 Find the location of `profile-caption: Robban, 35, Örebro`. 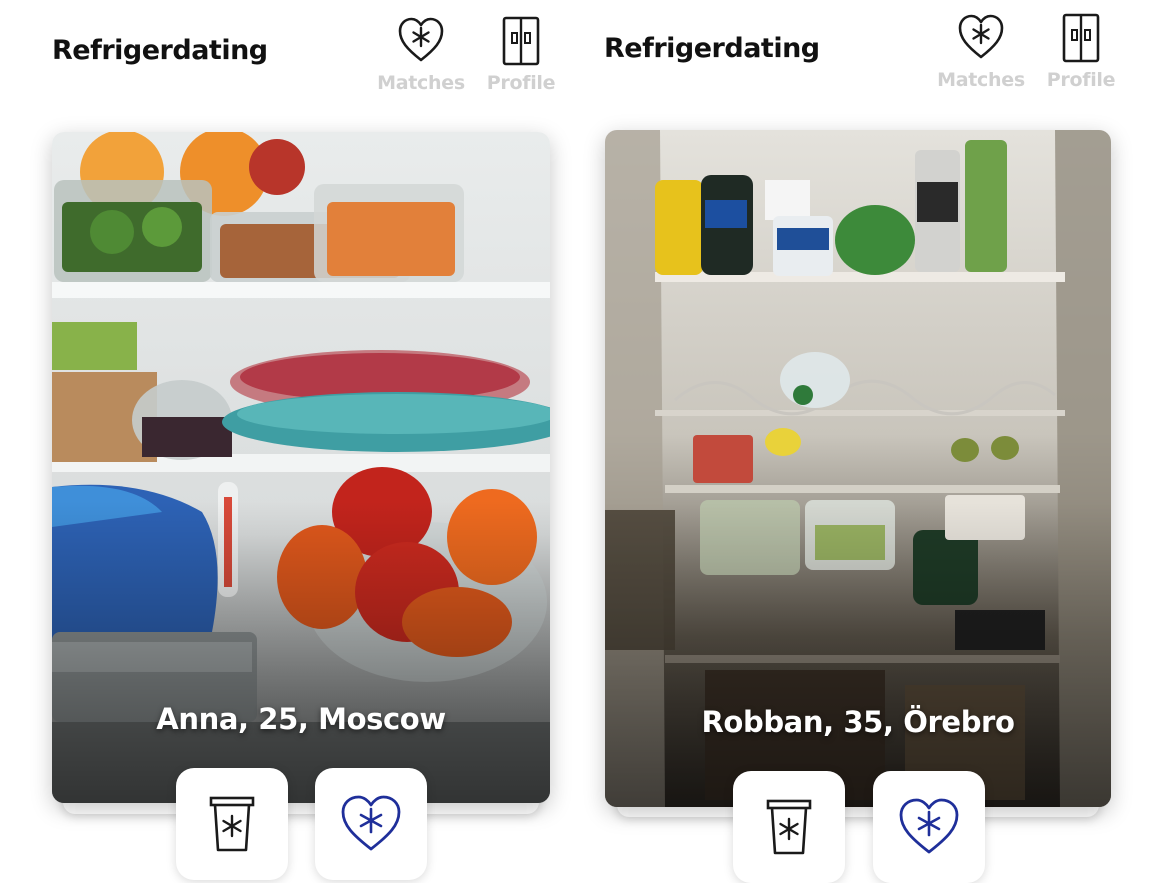

profile-caption: Robban, 35, Örebro is located at coordinates (858, 722).